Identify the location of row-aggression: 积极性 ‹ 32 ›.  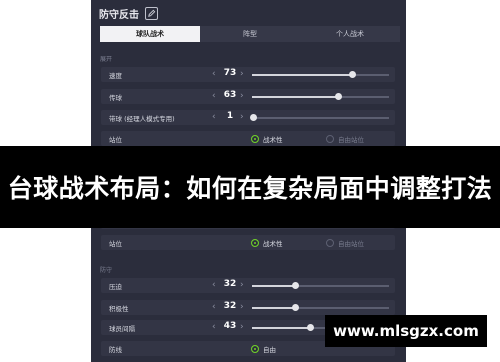
(248, 307).